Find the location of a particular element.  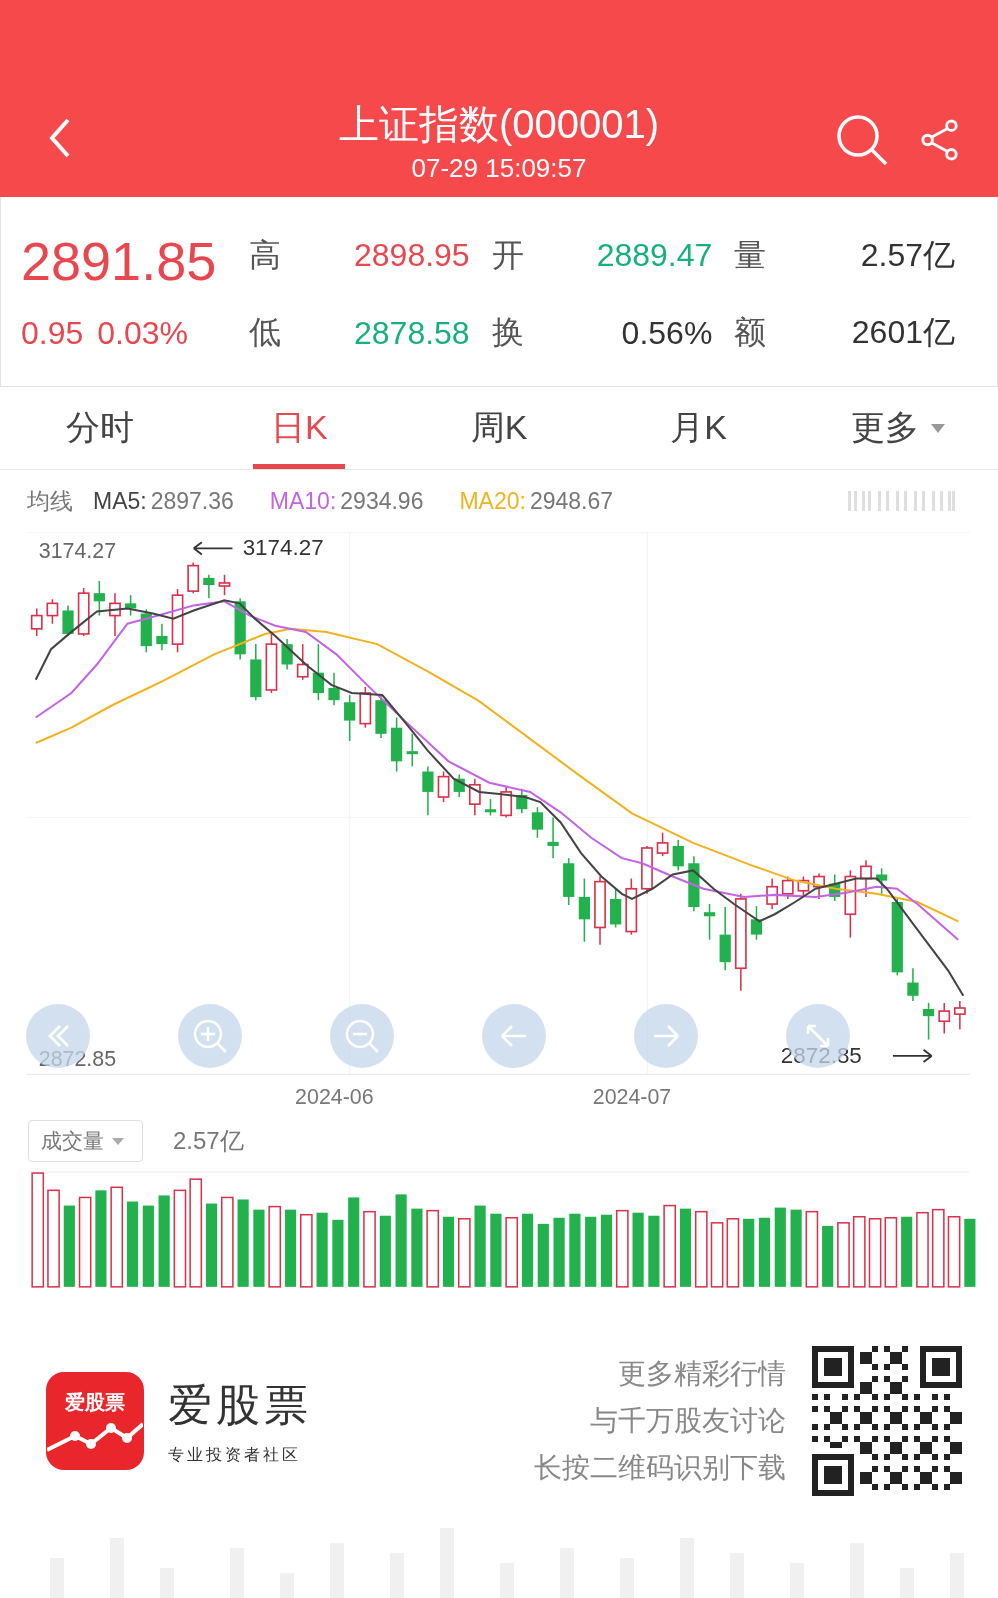

promo-text: 长按二维码识别下载 is located at coordinates (660, 1468).